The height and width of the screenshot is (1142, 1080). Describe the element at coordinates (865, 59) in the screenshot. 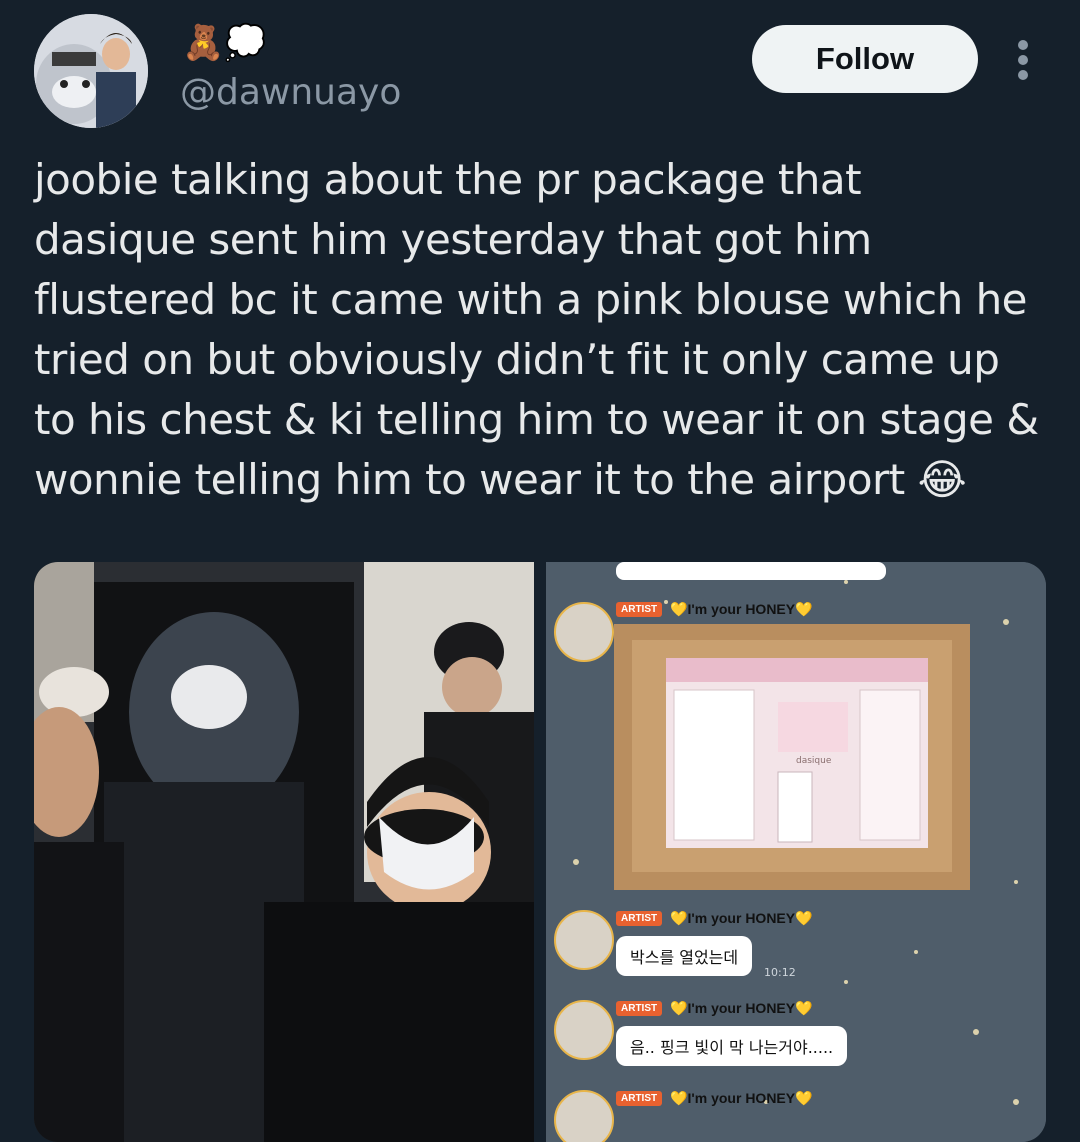

I see `follow-button: Follow` at that location.